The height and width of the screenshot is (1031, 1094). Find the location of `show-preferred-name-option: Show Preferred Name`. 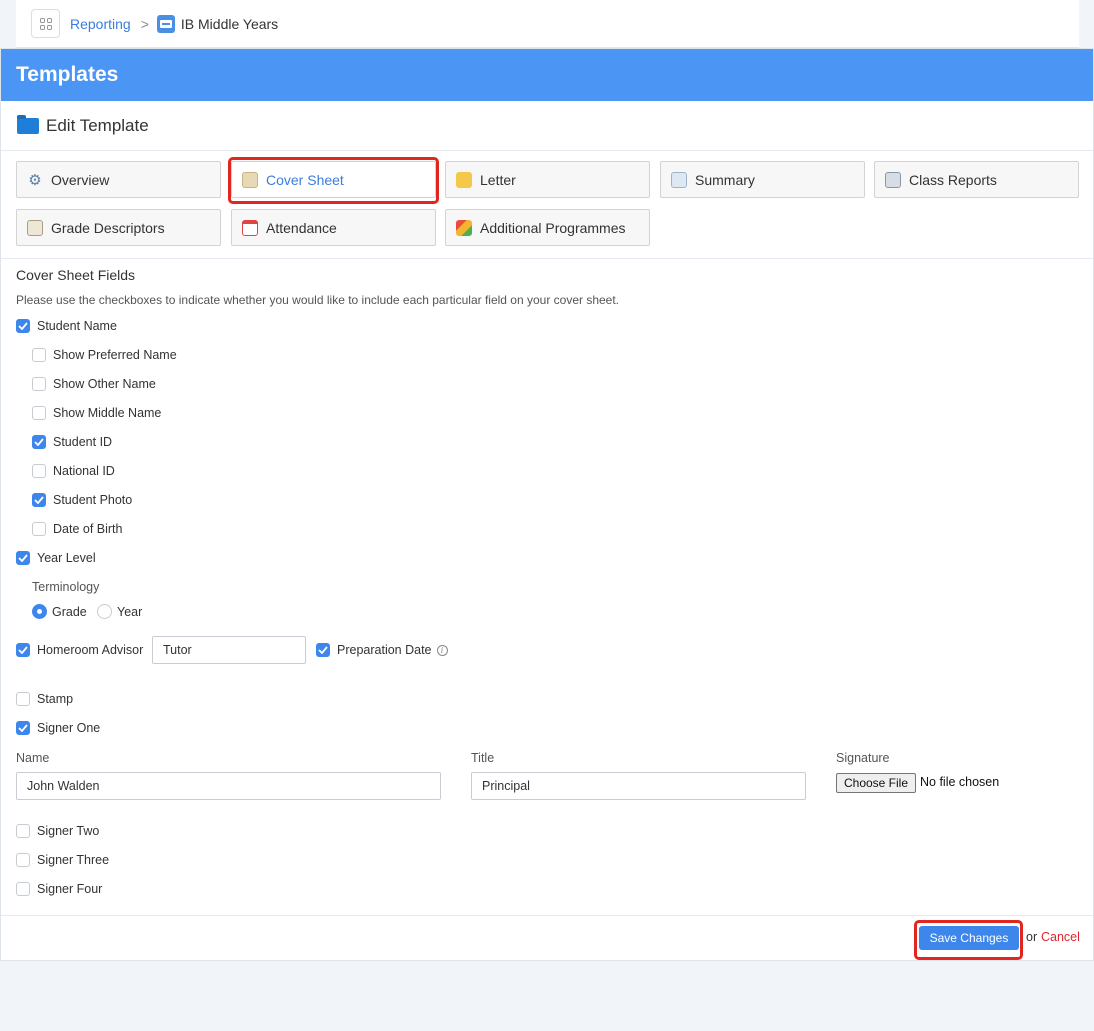

show-preferred-name-option: Show Preferred Name is located at coordinates (104, 355).